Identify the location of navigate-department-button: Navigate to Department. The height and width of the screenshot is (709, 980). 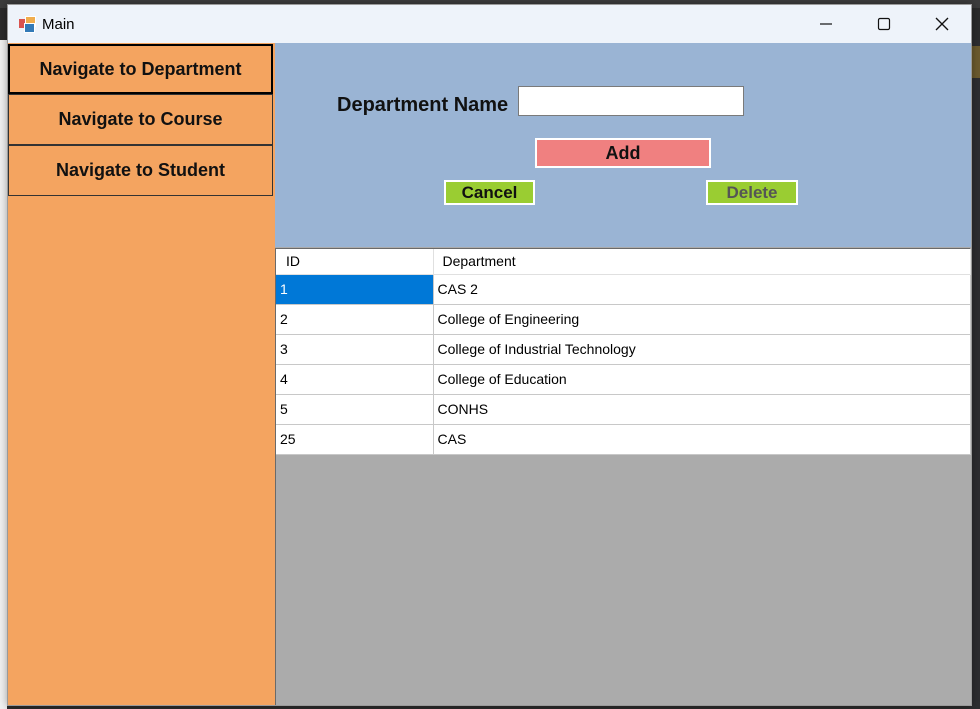
(140, 69).